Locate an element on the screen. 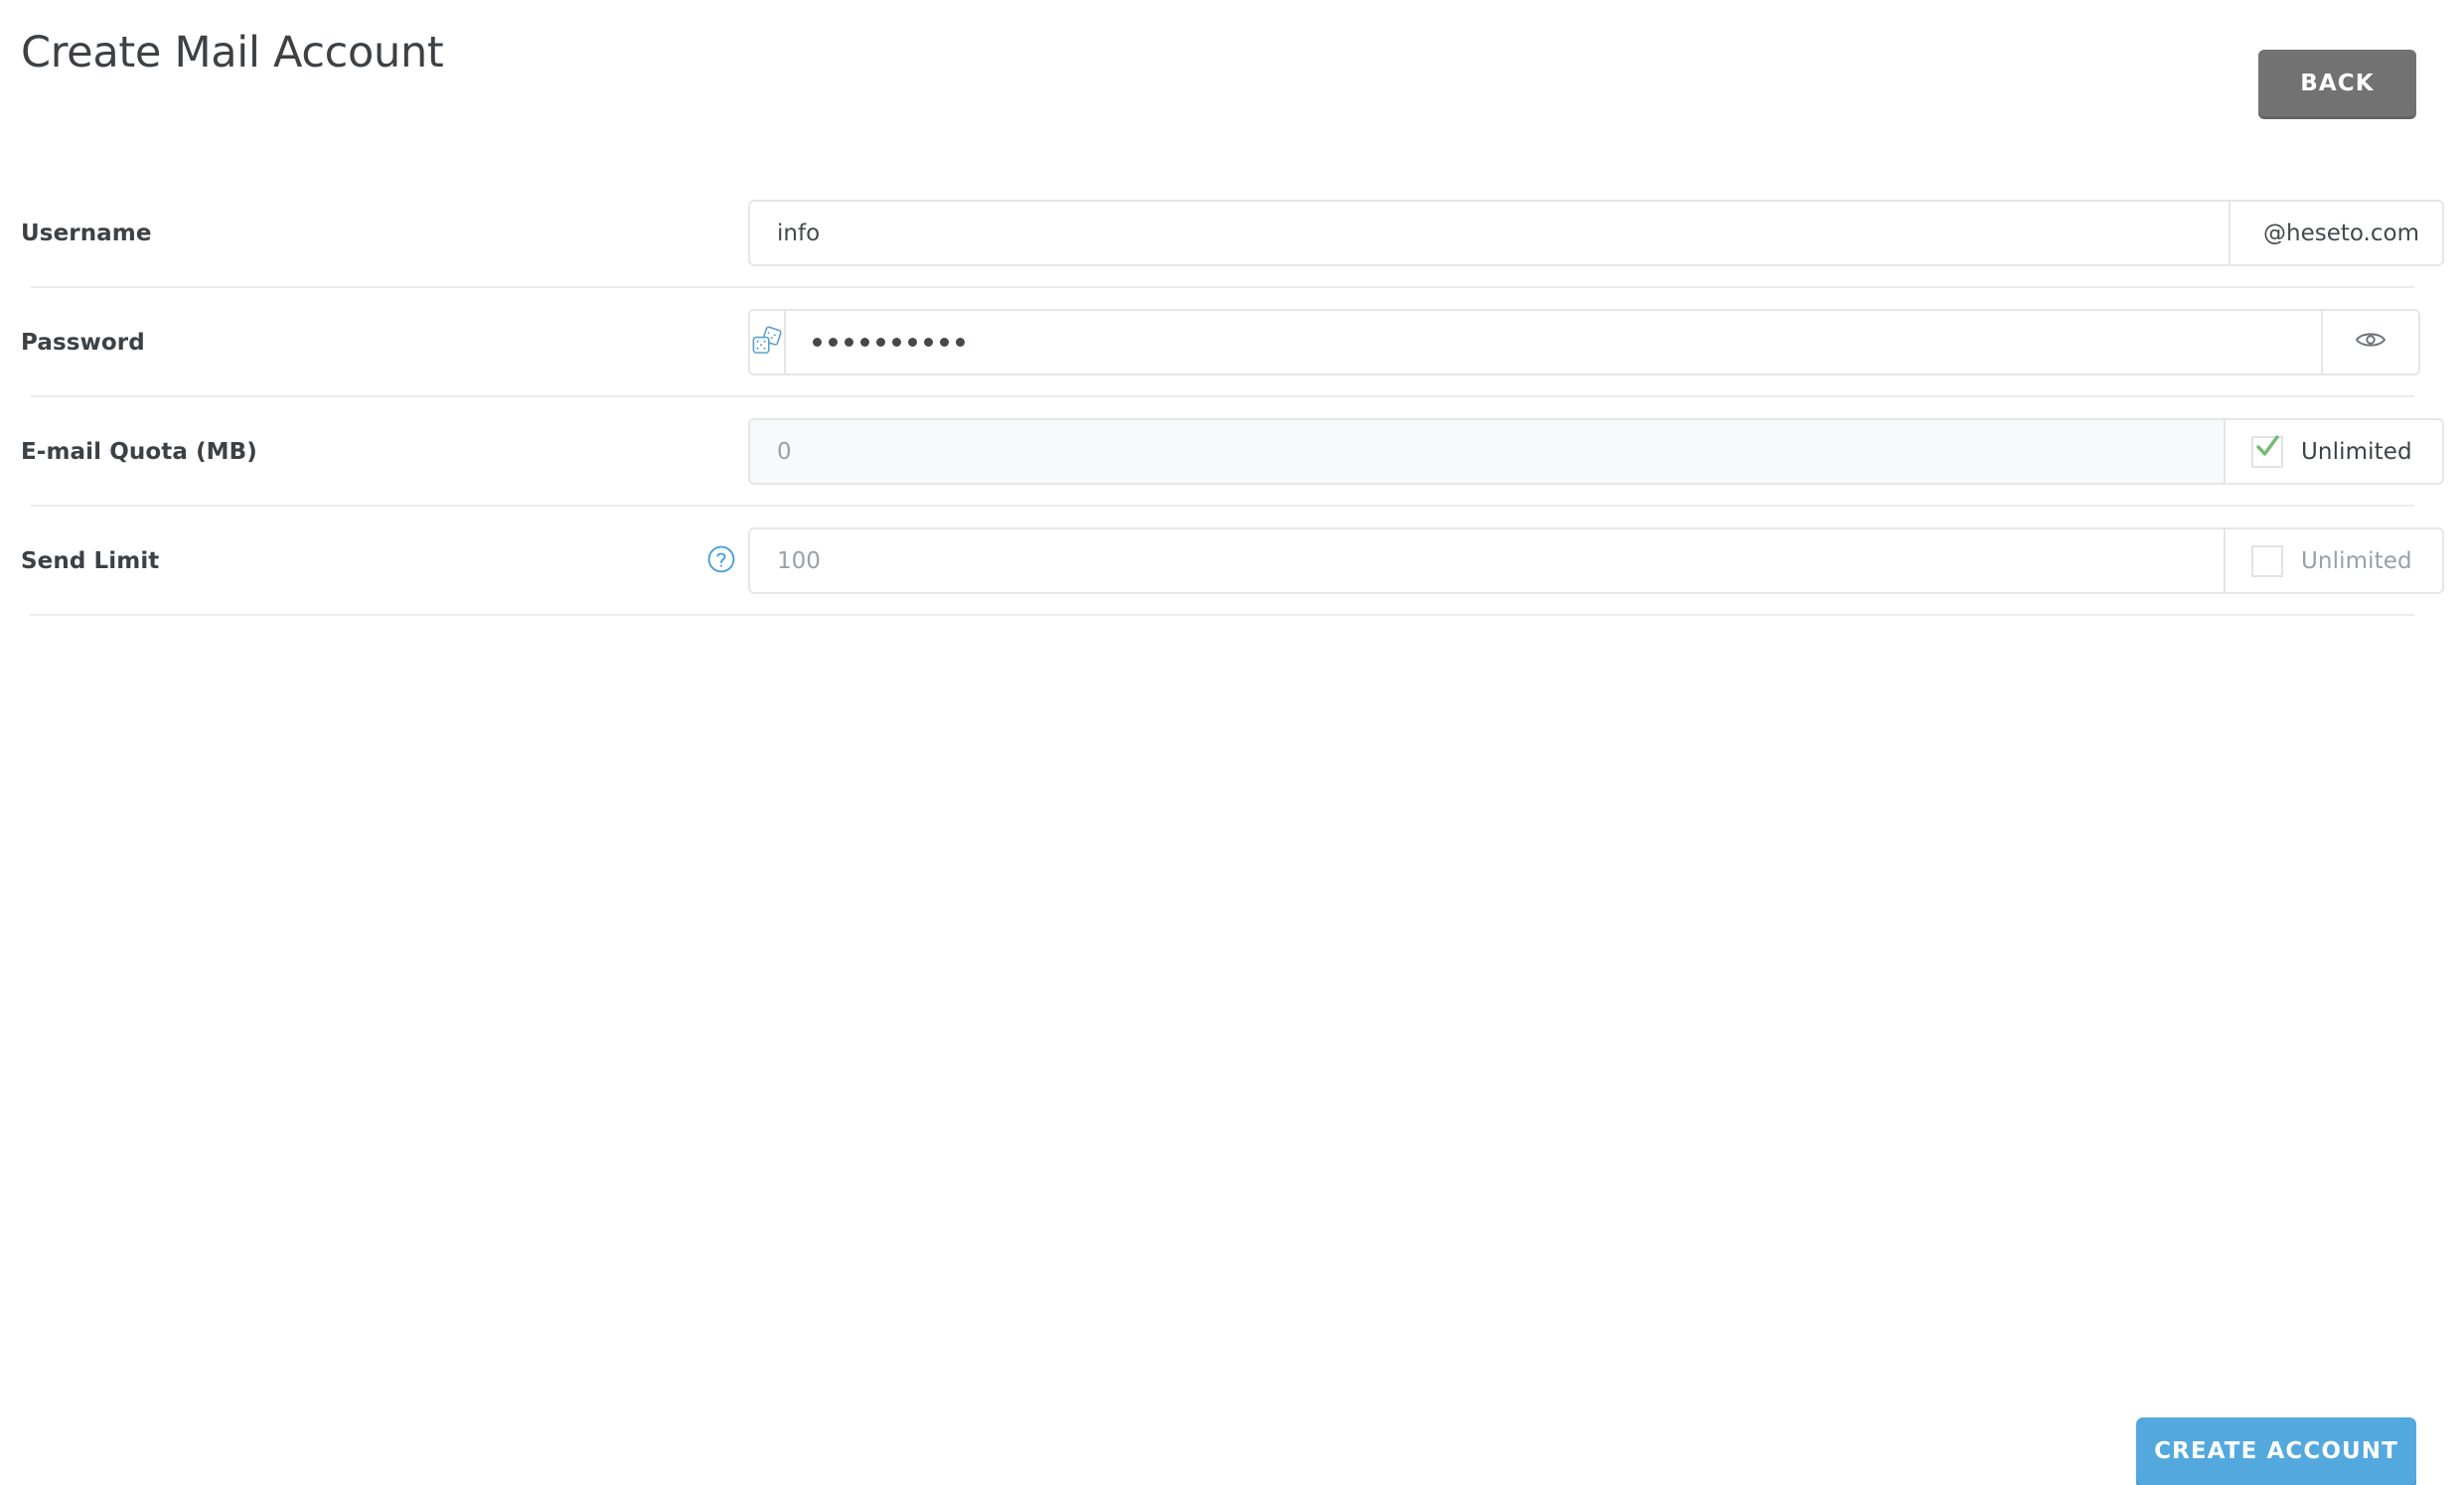 This screenshot has height=1485, width=2464. checkbox-unchecked-box is located at coordinates (2267, 560).